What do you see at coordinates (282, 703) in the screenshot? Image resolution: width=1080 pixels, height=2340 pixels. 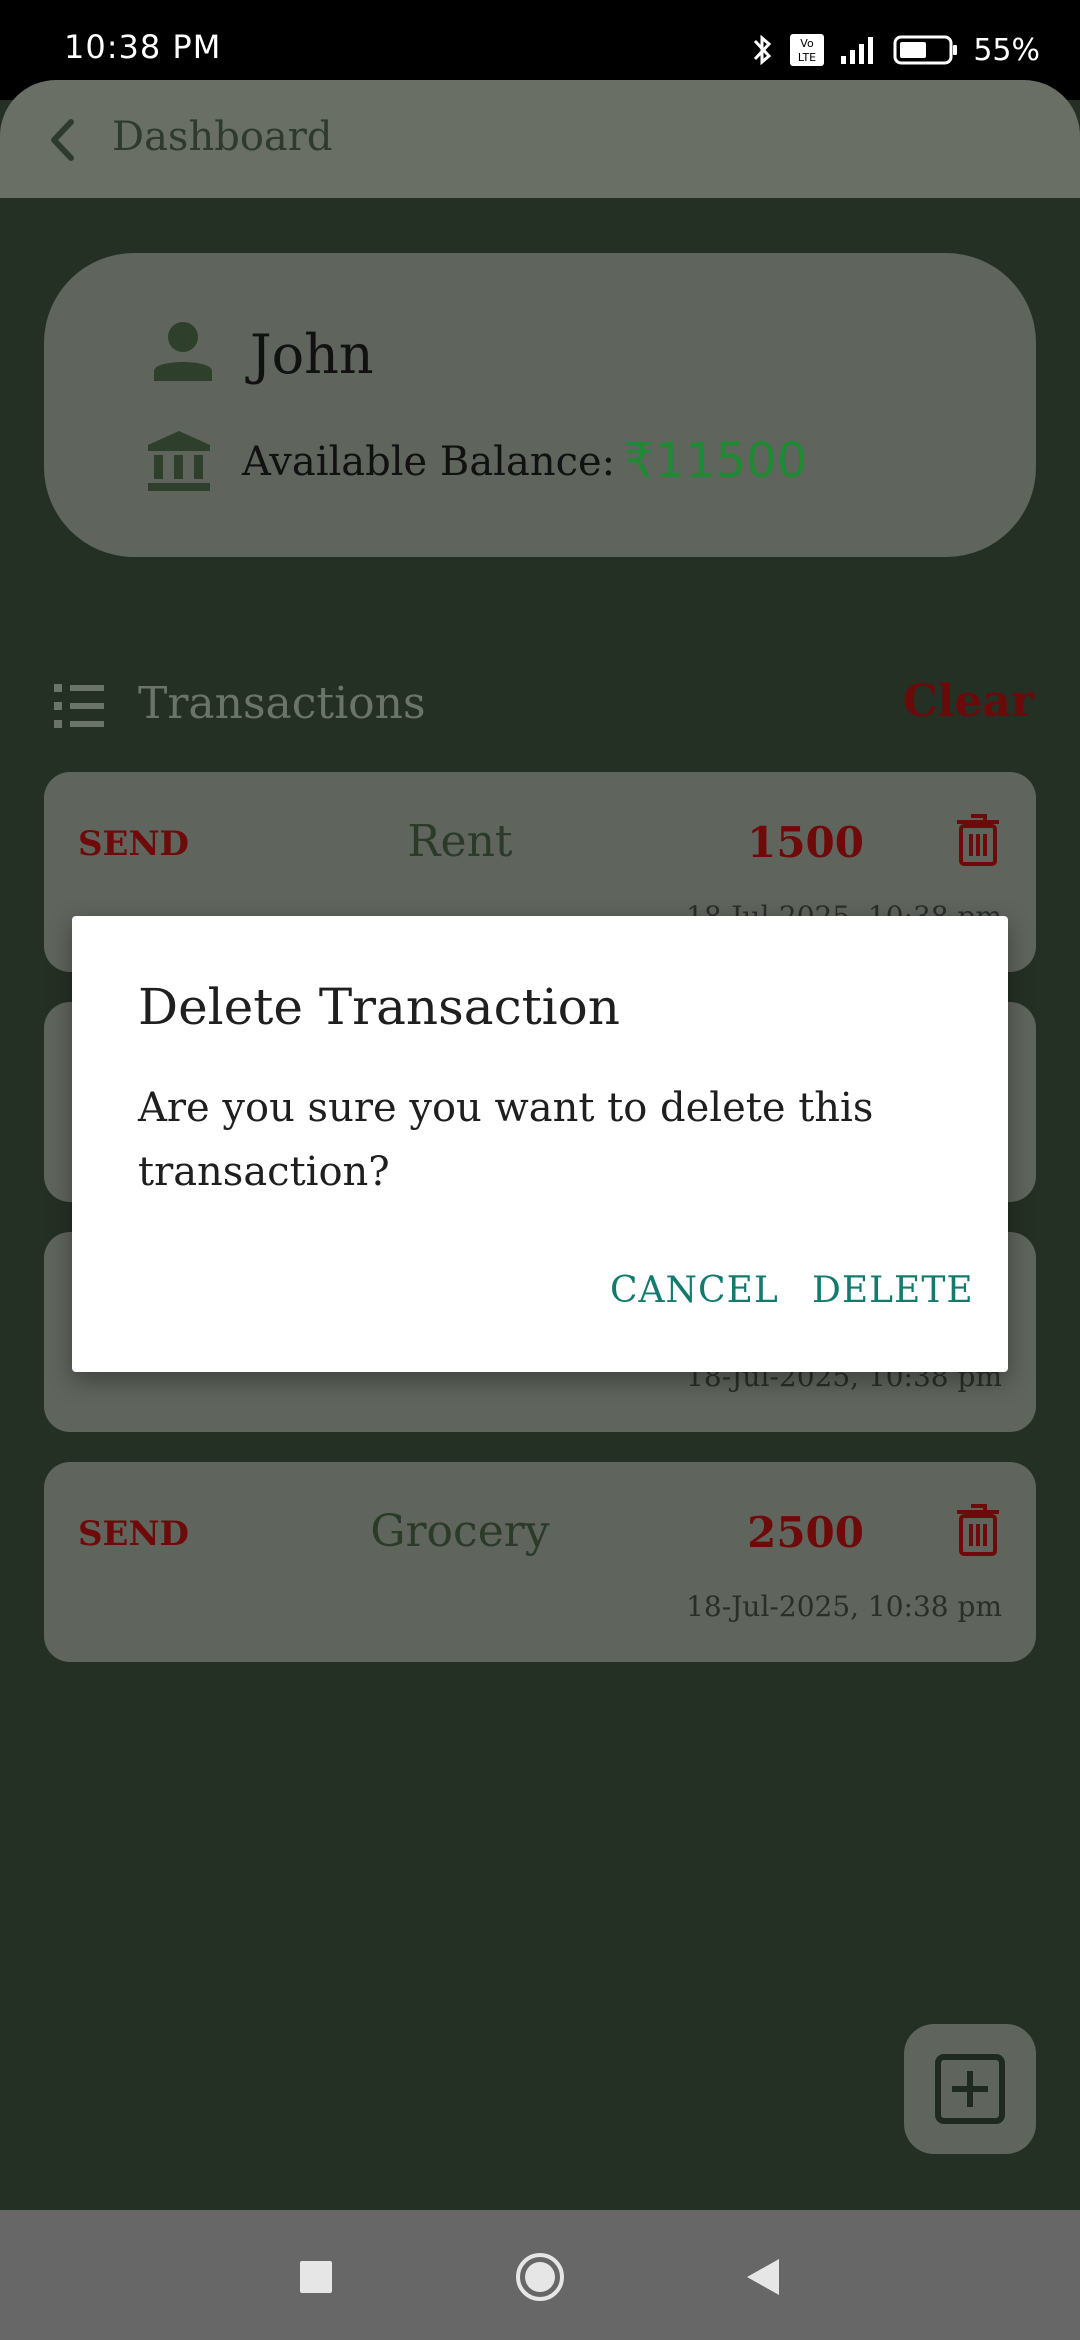 I see `transactions-title: Transactions` at bounding box center [282, 703].